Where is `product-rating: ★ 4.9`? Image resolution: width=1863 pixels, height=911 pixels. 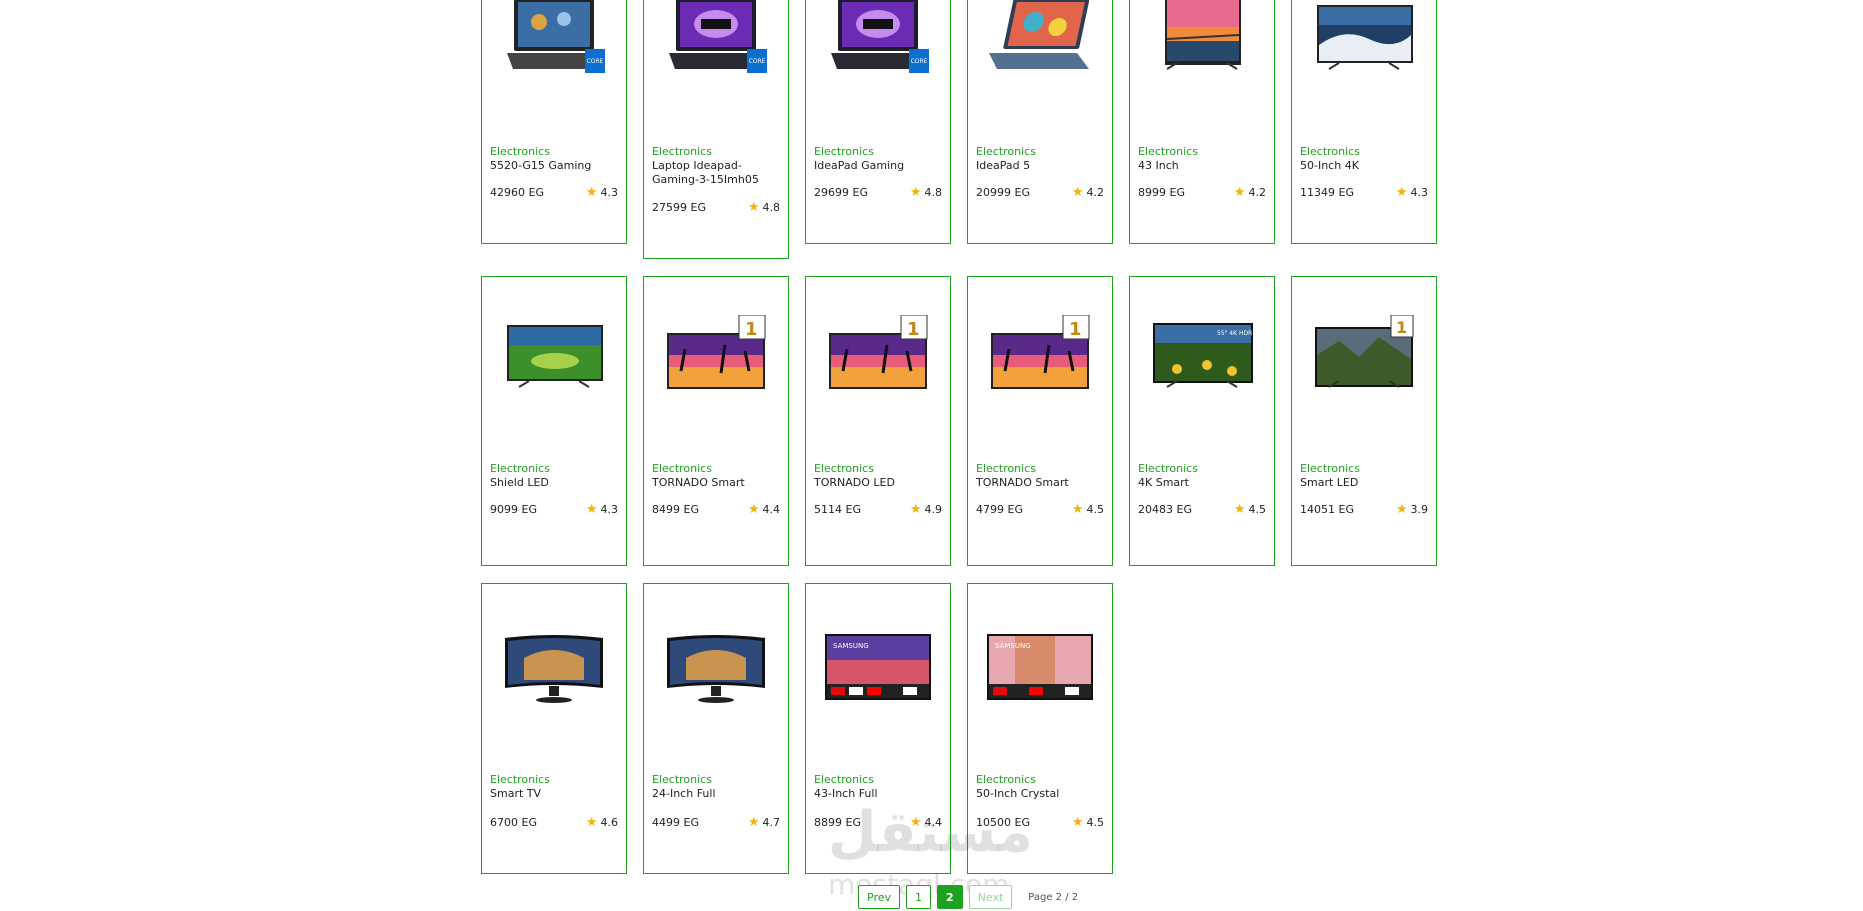 product-rating: ★ 4.9 is located at coordinates (926, 509).